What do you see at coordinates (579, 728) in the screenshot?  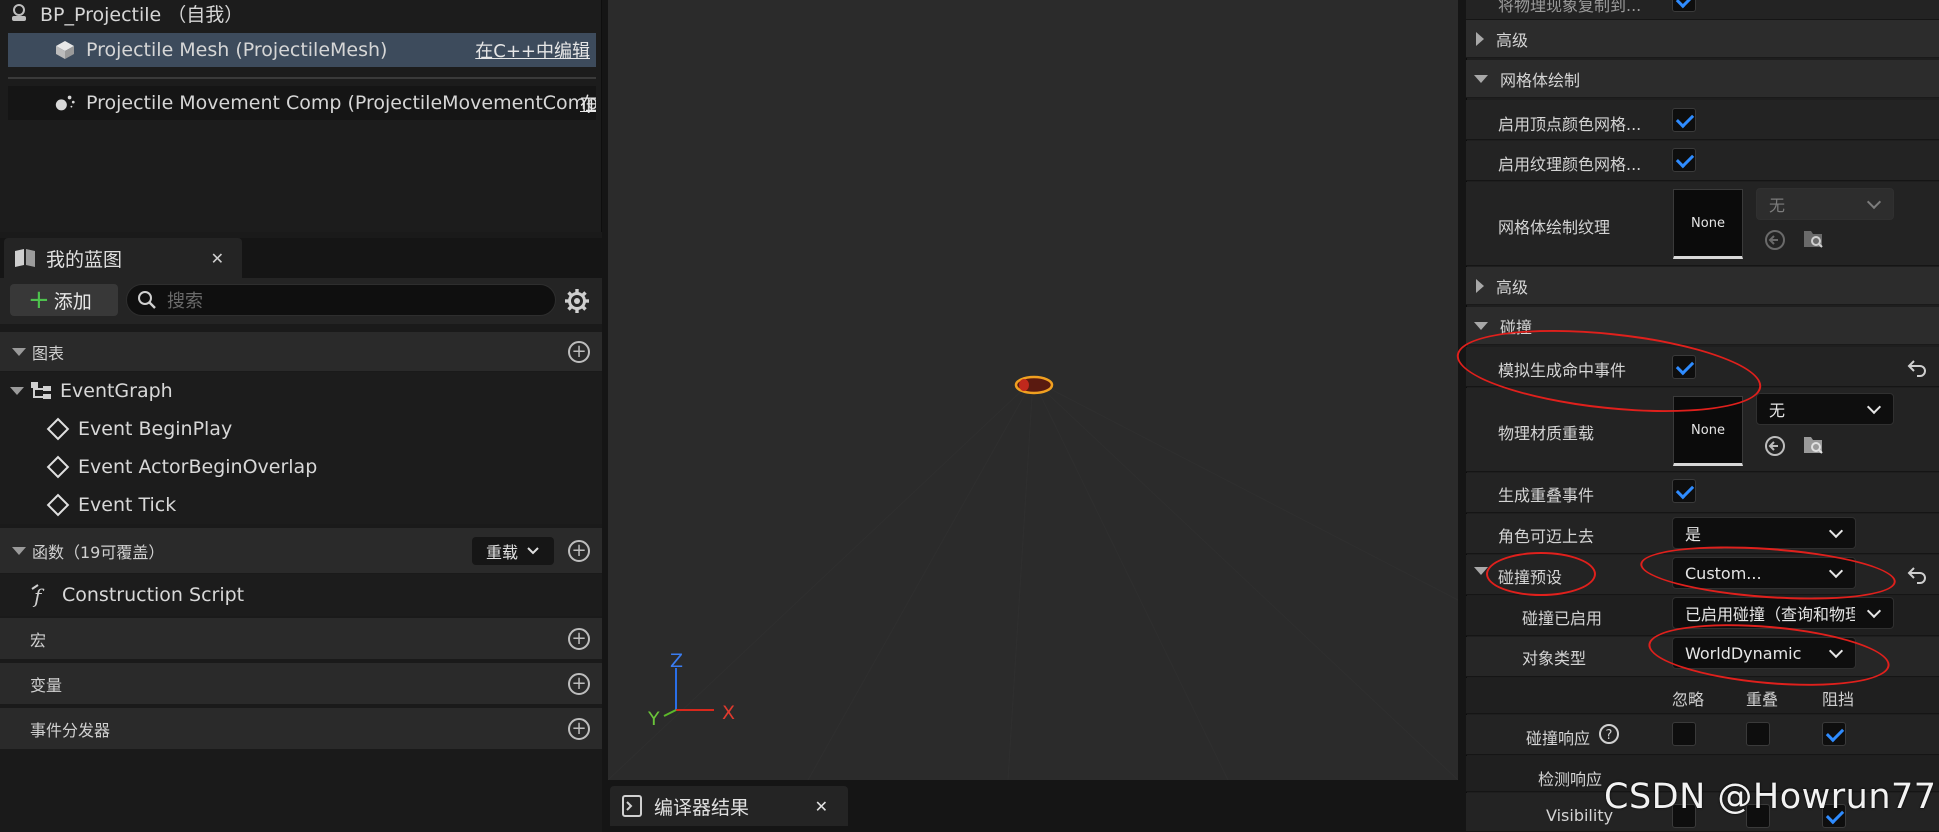 I see `add-dispatcher-icon: +` at bounding box center [579, 728].